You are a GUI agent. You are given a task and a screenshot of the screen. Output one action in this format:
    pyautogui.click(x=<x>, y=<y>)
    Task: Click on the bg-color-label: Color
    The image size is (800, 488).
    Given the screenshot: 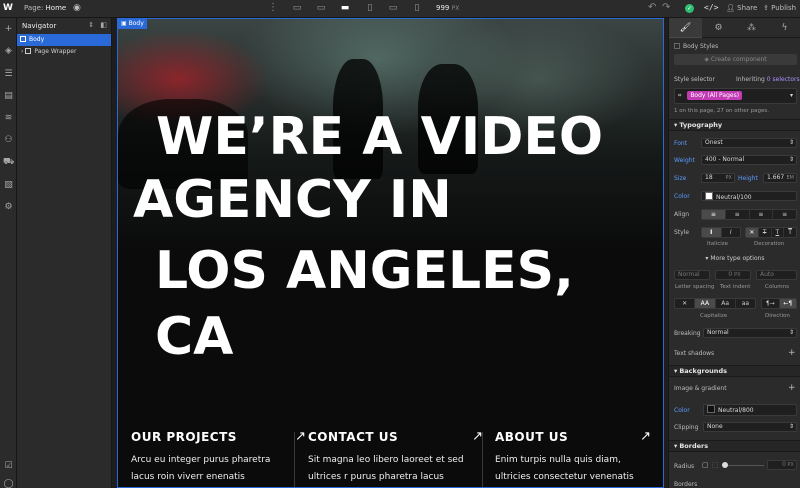 What is the action you would take?
    pyautogui.click(x=682, y=410)
    